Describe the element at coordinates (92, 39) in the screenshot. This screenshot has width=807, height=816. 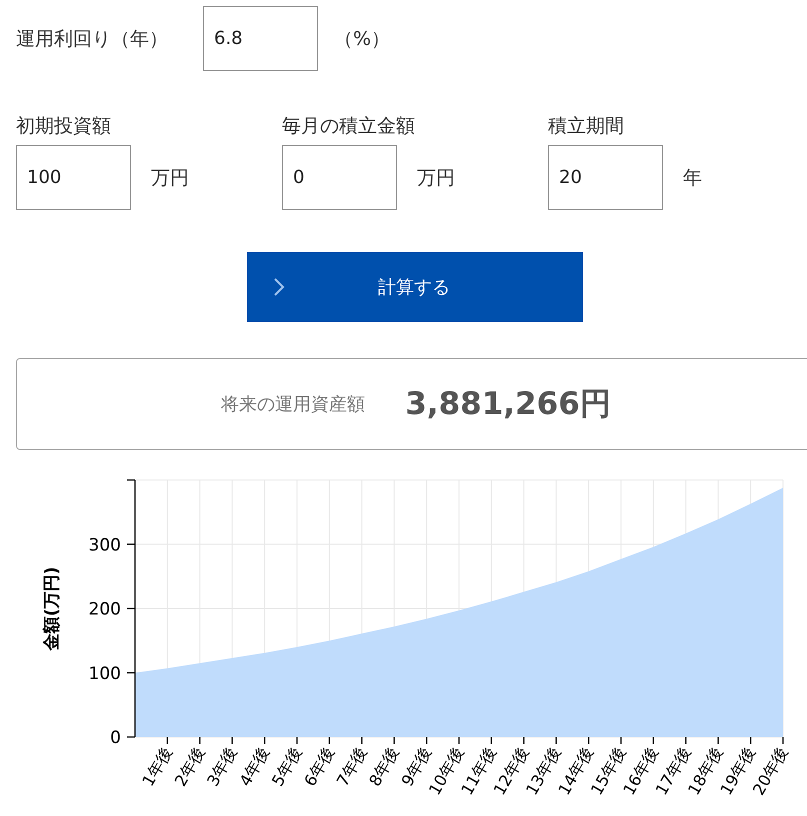
I see `field-label: 運用利回り（年）` at that location.